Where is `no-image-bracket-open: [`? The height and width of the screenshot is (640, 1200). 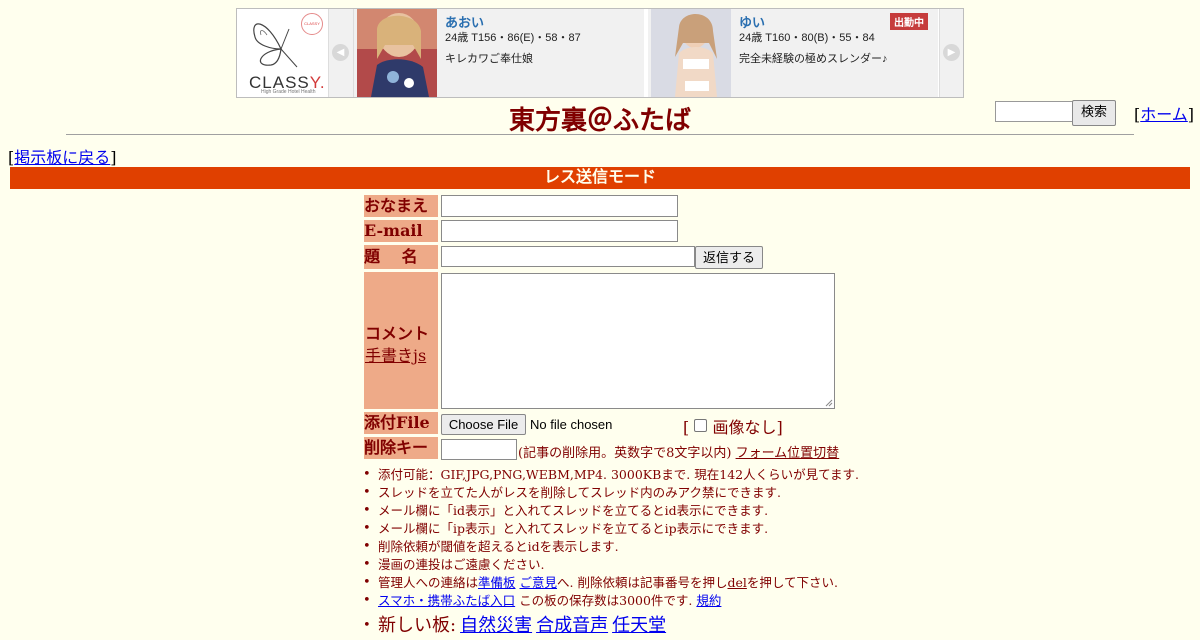 no-image-bracket-open: [ is located at coordinates (686, 427).